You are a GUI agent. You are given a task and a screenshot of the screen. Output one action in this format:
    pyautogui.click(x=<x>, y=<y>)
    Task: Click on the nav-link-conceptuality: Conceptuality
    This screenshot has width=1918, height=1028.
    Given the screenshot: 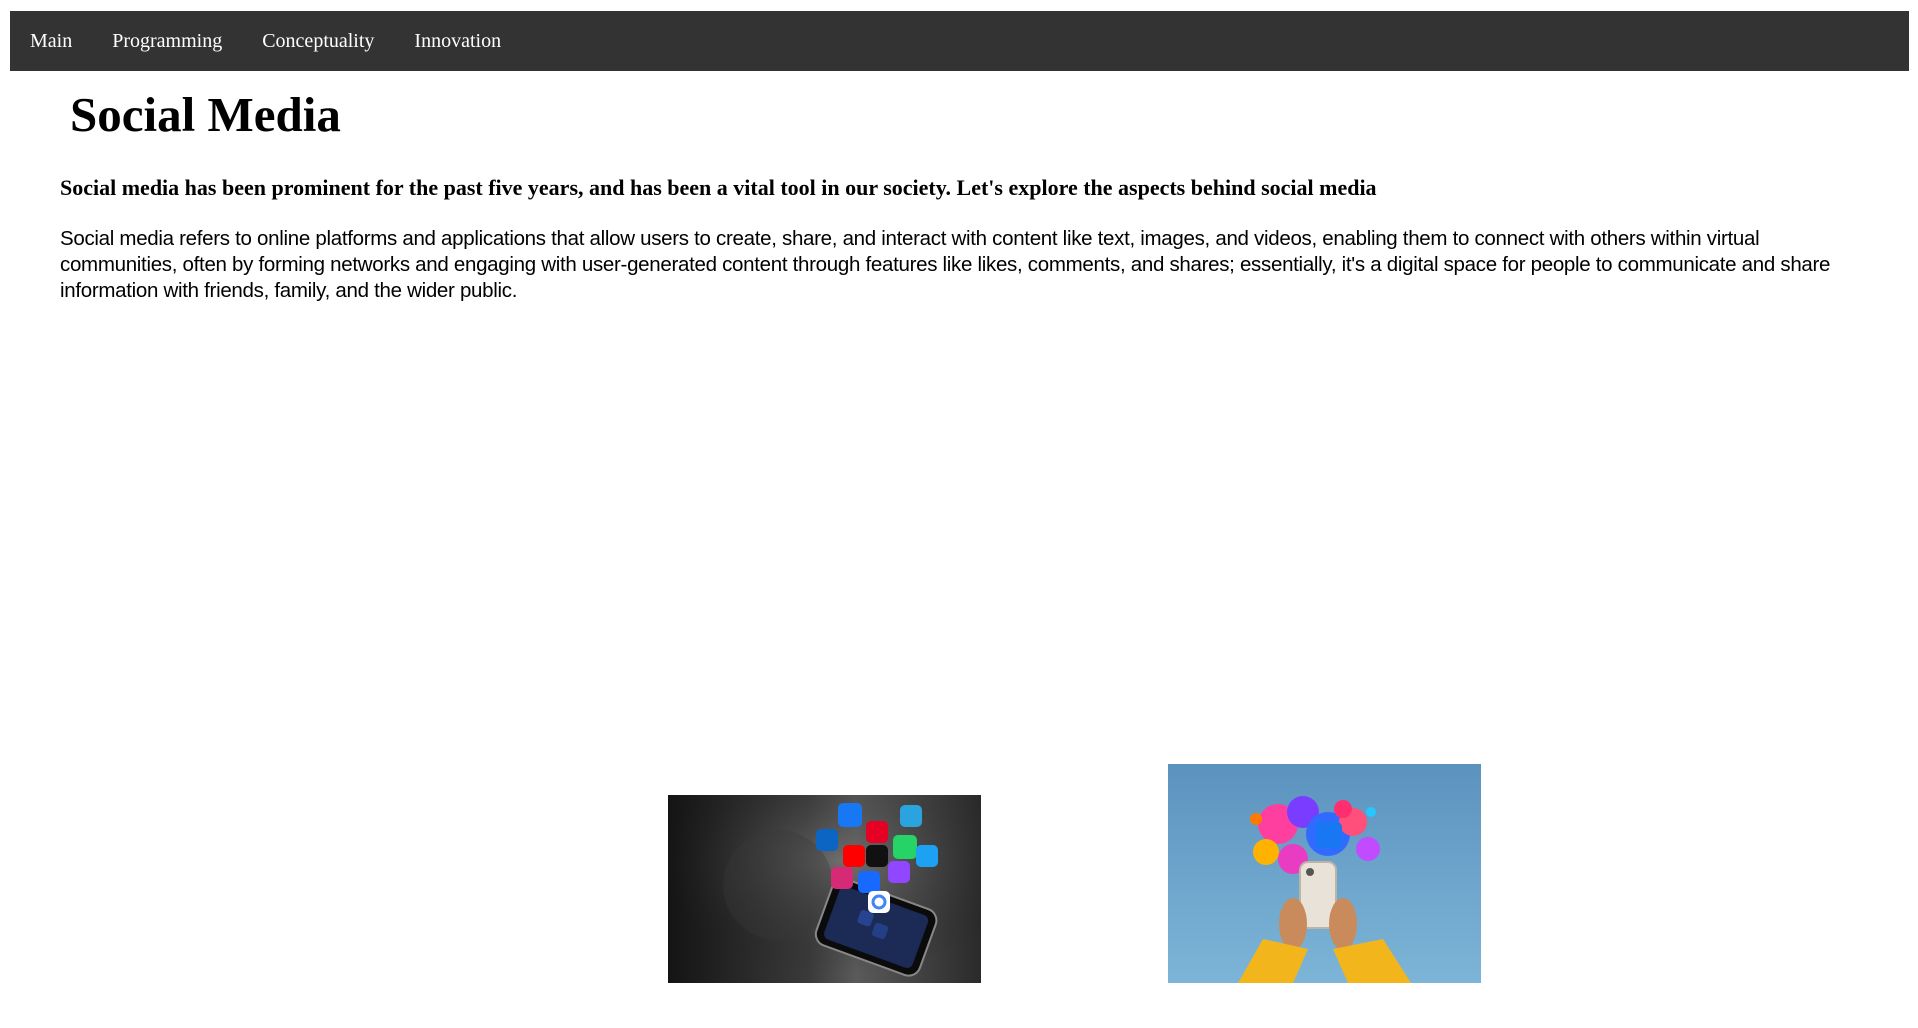 What is the action you would take?
    pyautogui.click(x=318, y=41)
    